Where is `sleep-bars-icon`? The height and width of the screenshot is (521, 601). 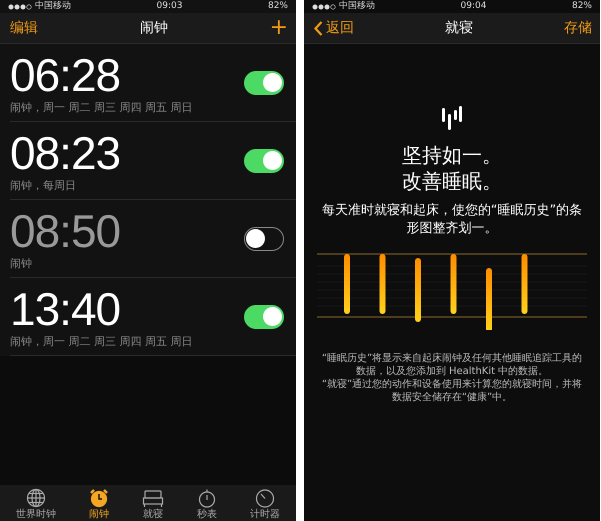
sleep-bars-icon is located at coordinates (452, 118).